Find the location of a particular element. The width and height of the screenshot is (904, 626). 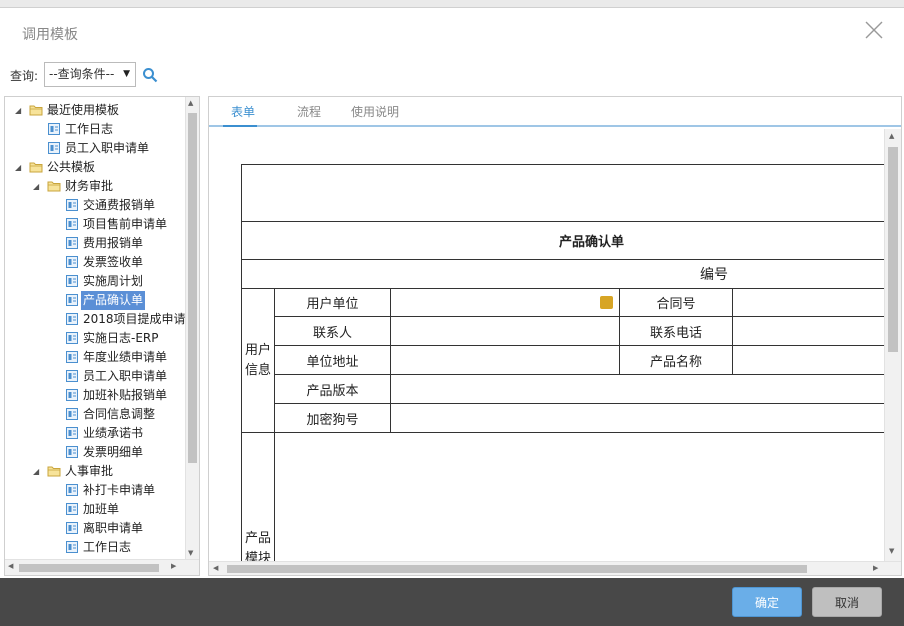

preview-horizontal-scrollbar: ◀ ▶ is located at coordinates (555, 568).